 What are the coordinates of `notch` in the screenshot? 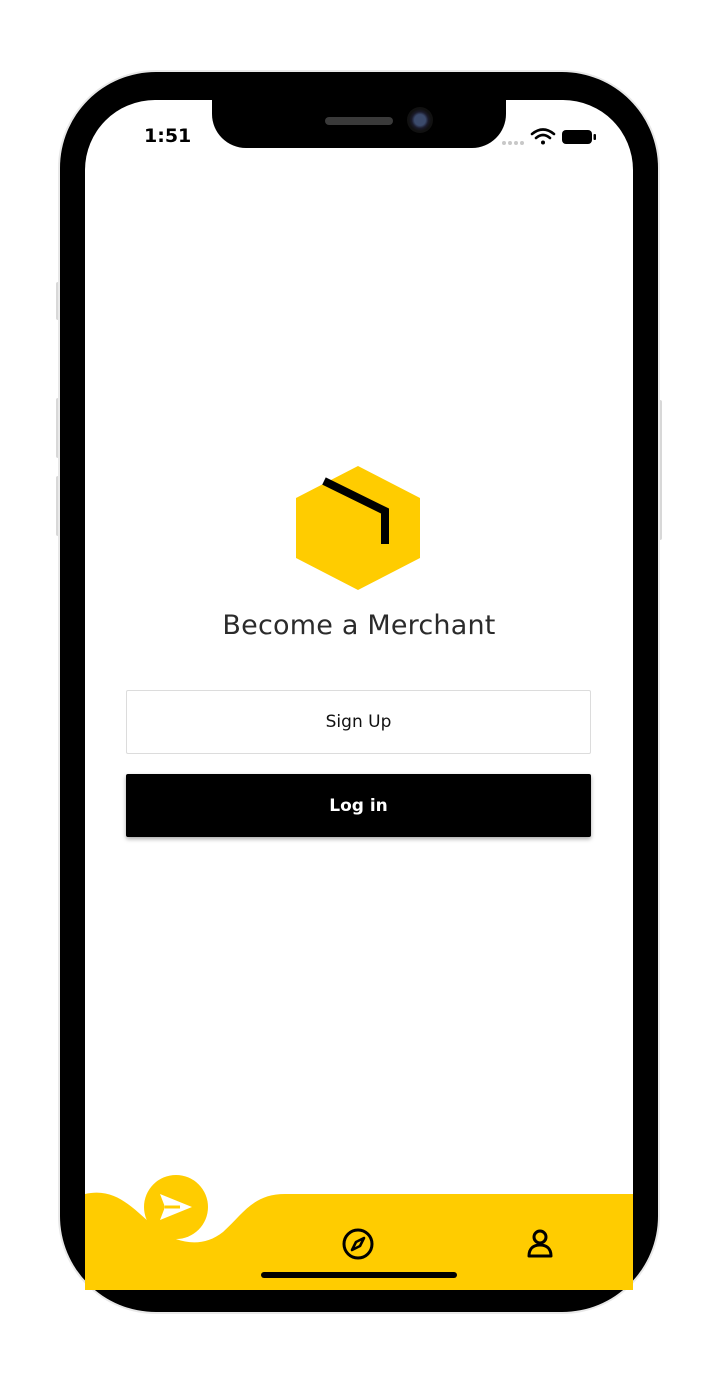 It's located at (359, 116).